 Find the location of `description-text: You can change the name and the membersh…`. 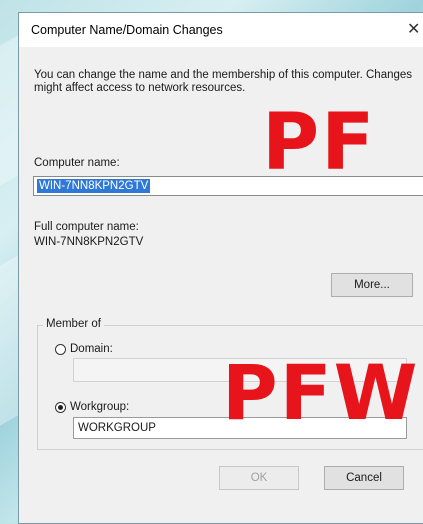

description-text: You can change the name and the membersh… is located at coordinates (223, 81).